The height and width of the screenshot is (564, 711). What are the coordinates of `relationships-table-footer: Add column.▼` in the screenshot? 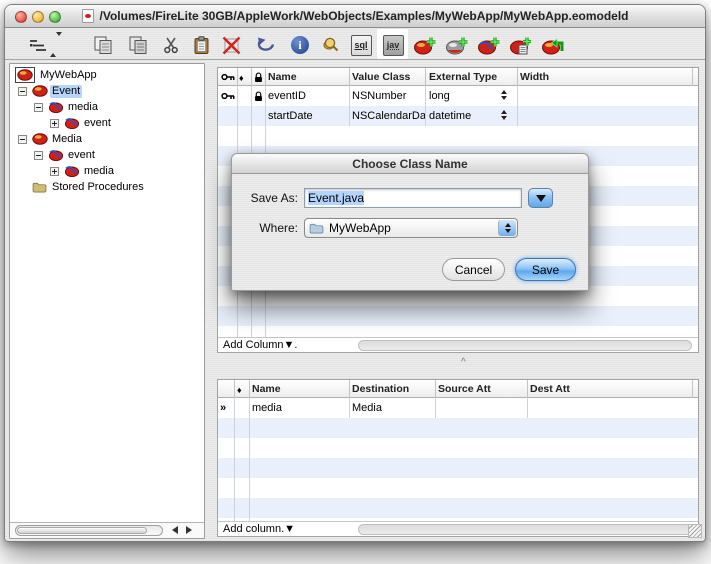 It's located at (458, 528).